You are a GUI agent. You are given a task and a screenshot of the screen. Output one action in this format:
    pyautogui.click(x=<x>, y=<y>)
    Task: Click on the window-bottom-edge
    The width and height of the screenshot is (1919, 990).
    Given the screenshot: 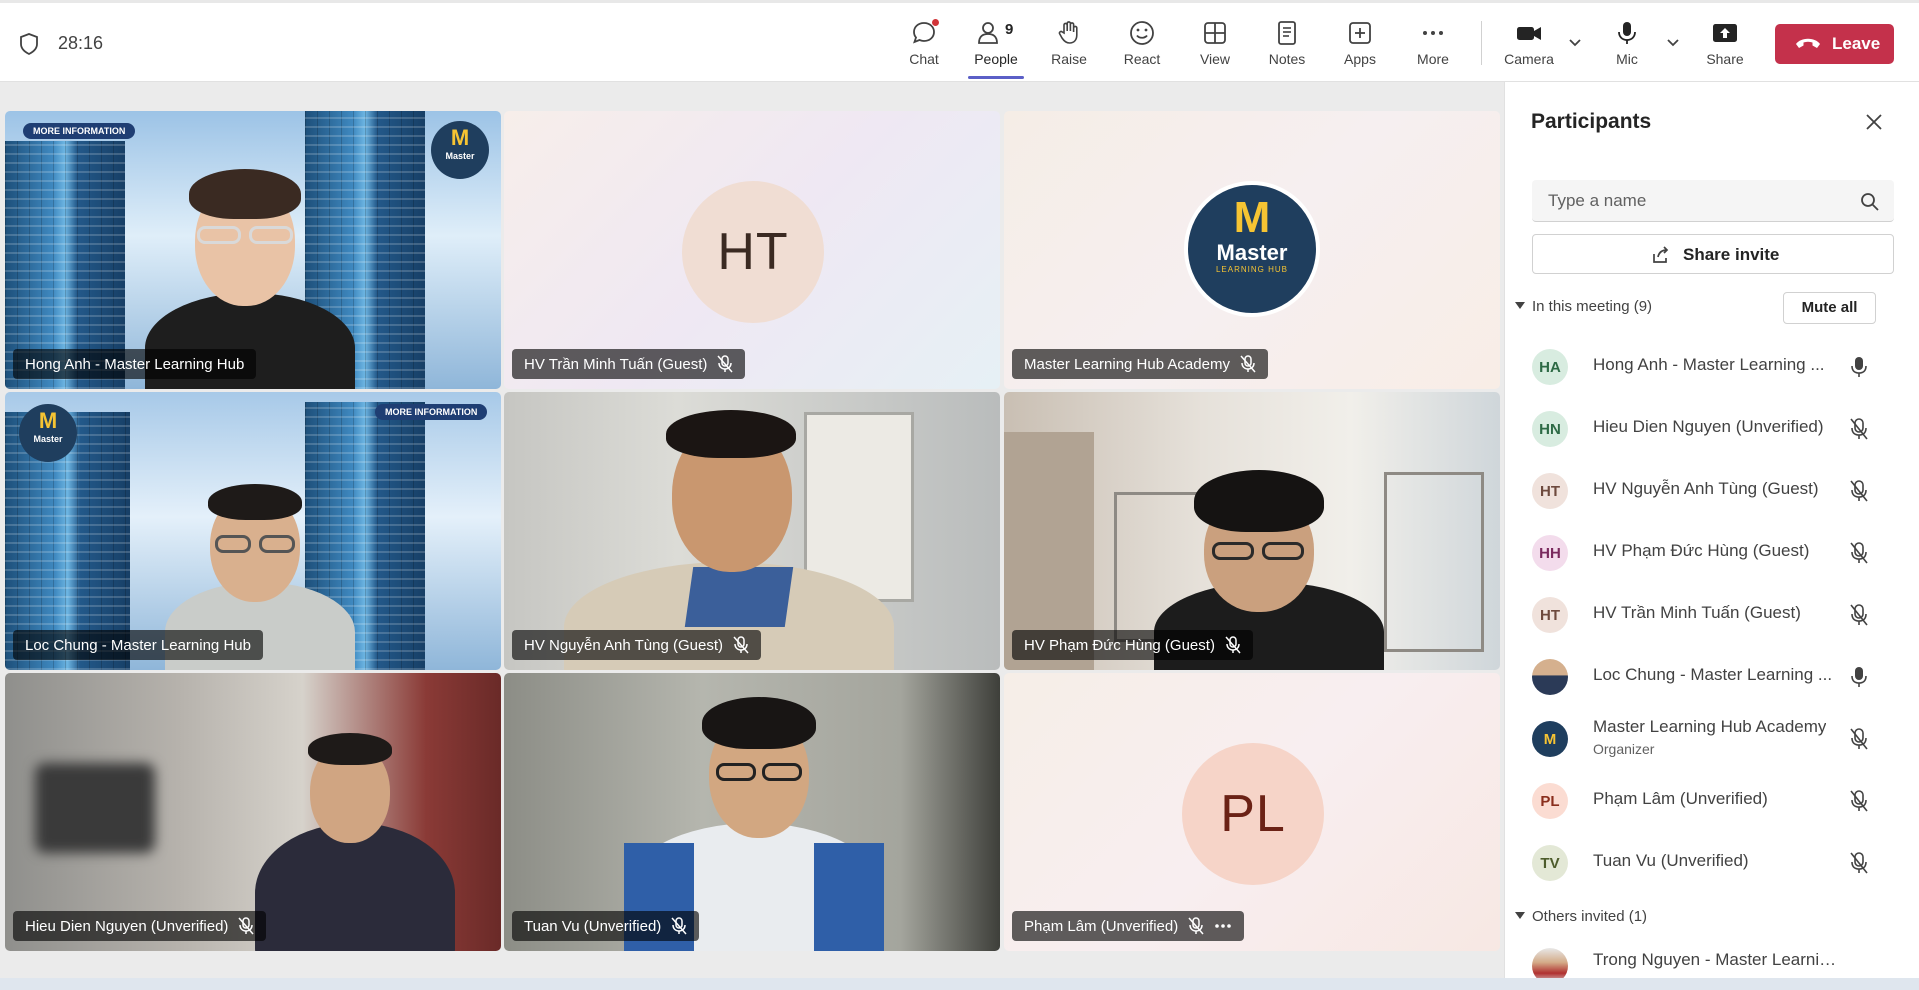 What is the action you would take?
    pyautogui.click(x=959, y=984)
    